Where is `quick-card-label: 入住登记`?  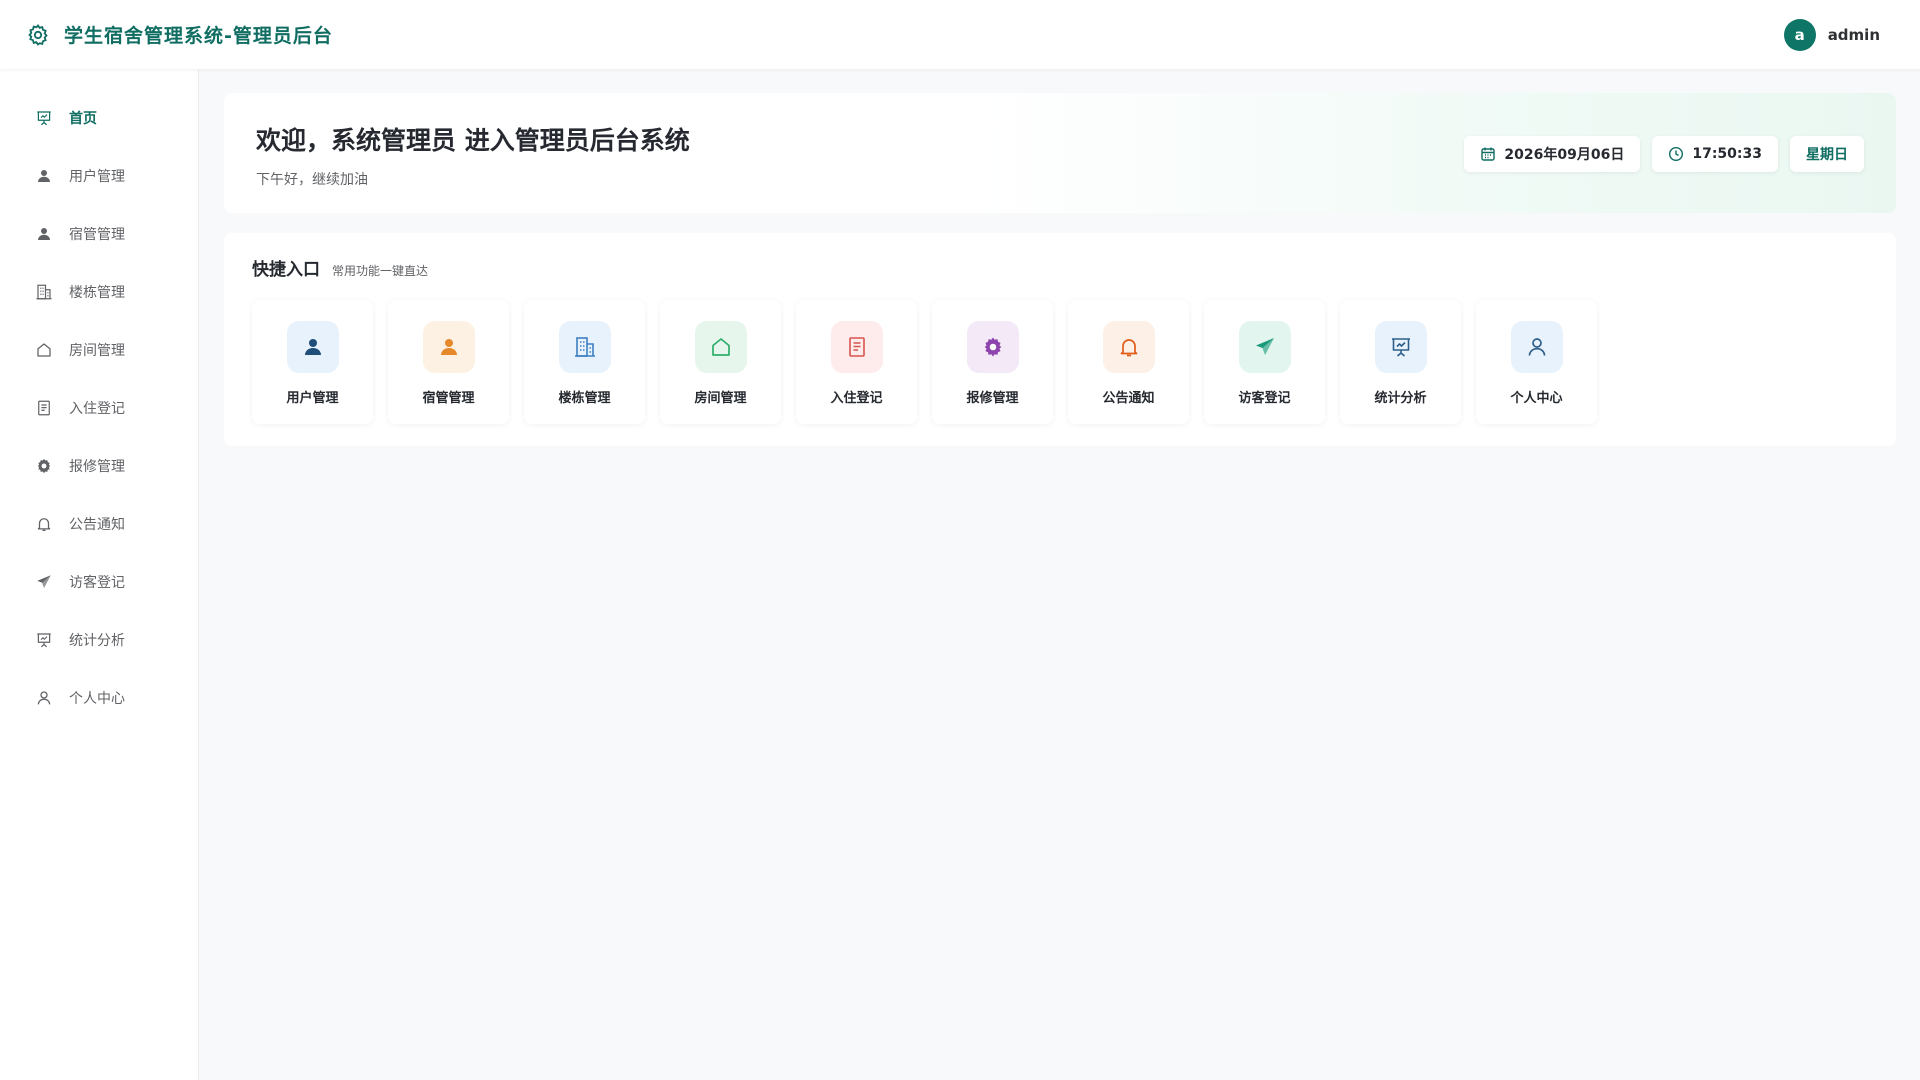 quick-card-label: 入住登记 is located at coordinates (856, 398).